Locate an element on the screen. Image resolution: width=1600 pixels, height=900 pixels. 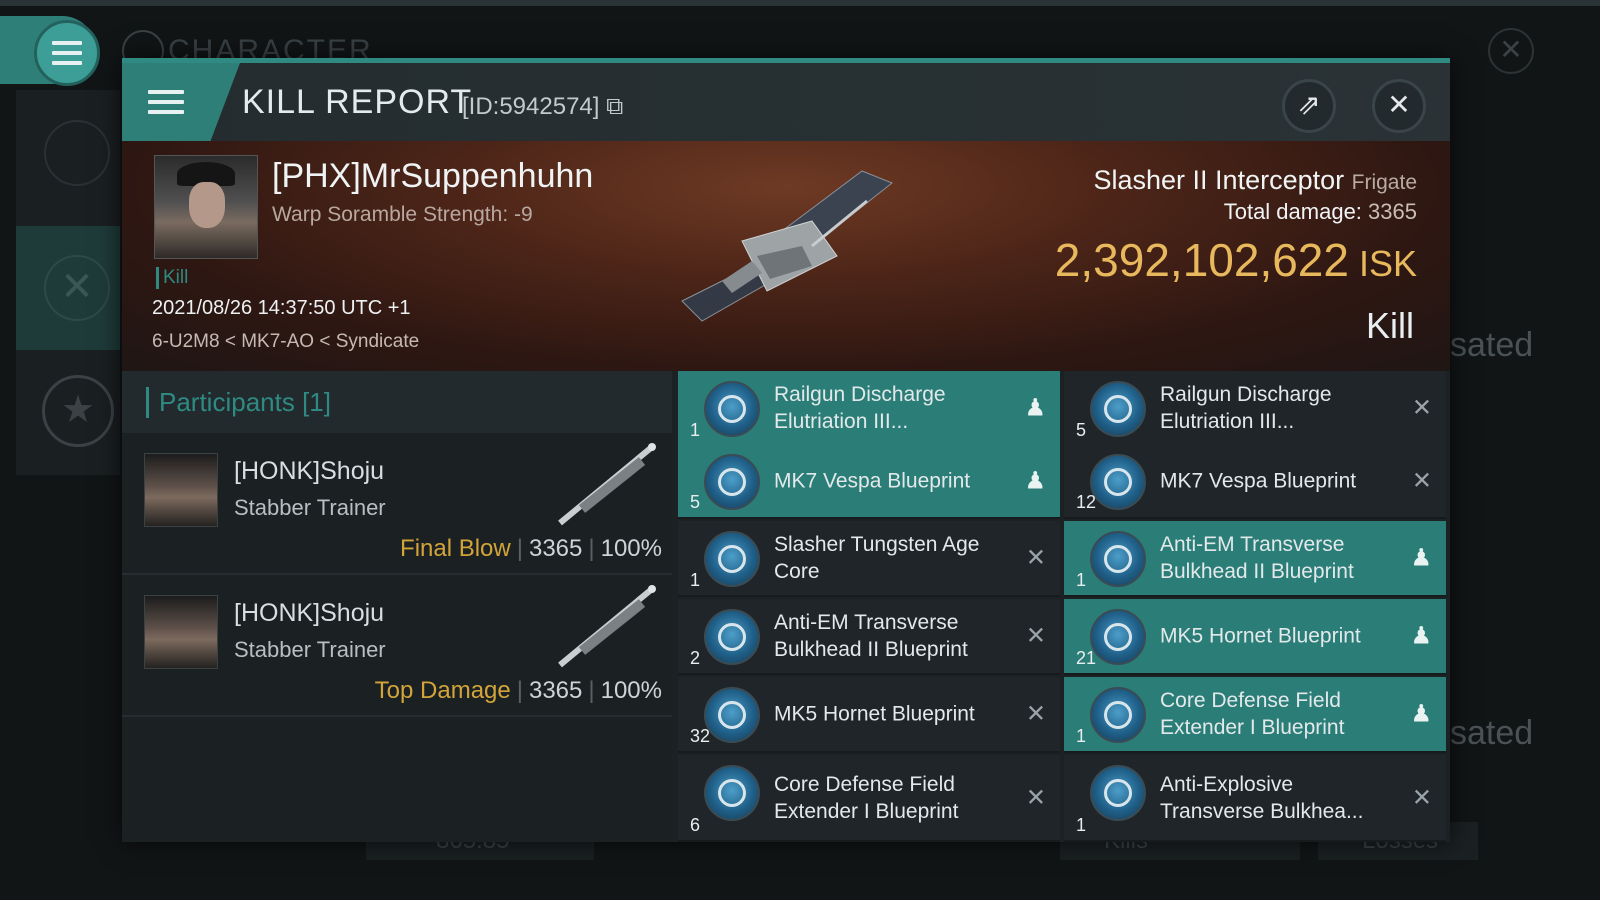
participant-role: Final Blow is located at coordinates (455, 548).